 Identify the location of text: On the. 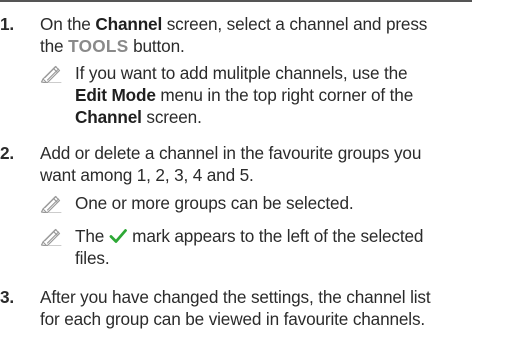
(68, 24).